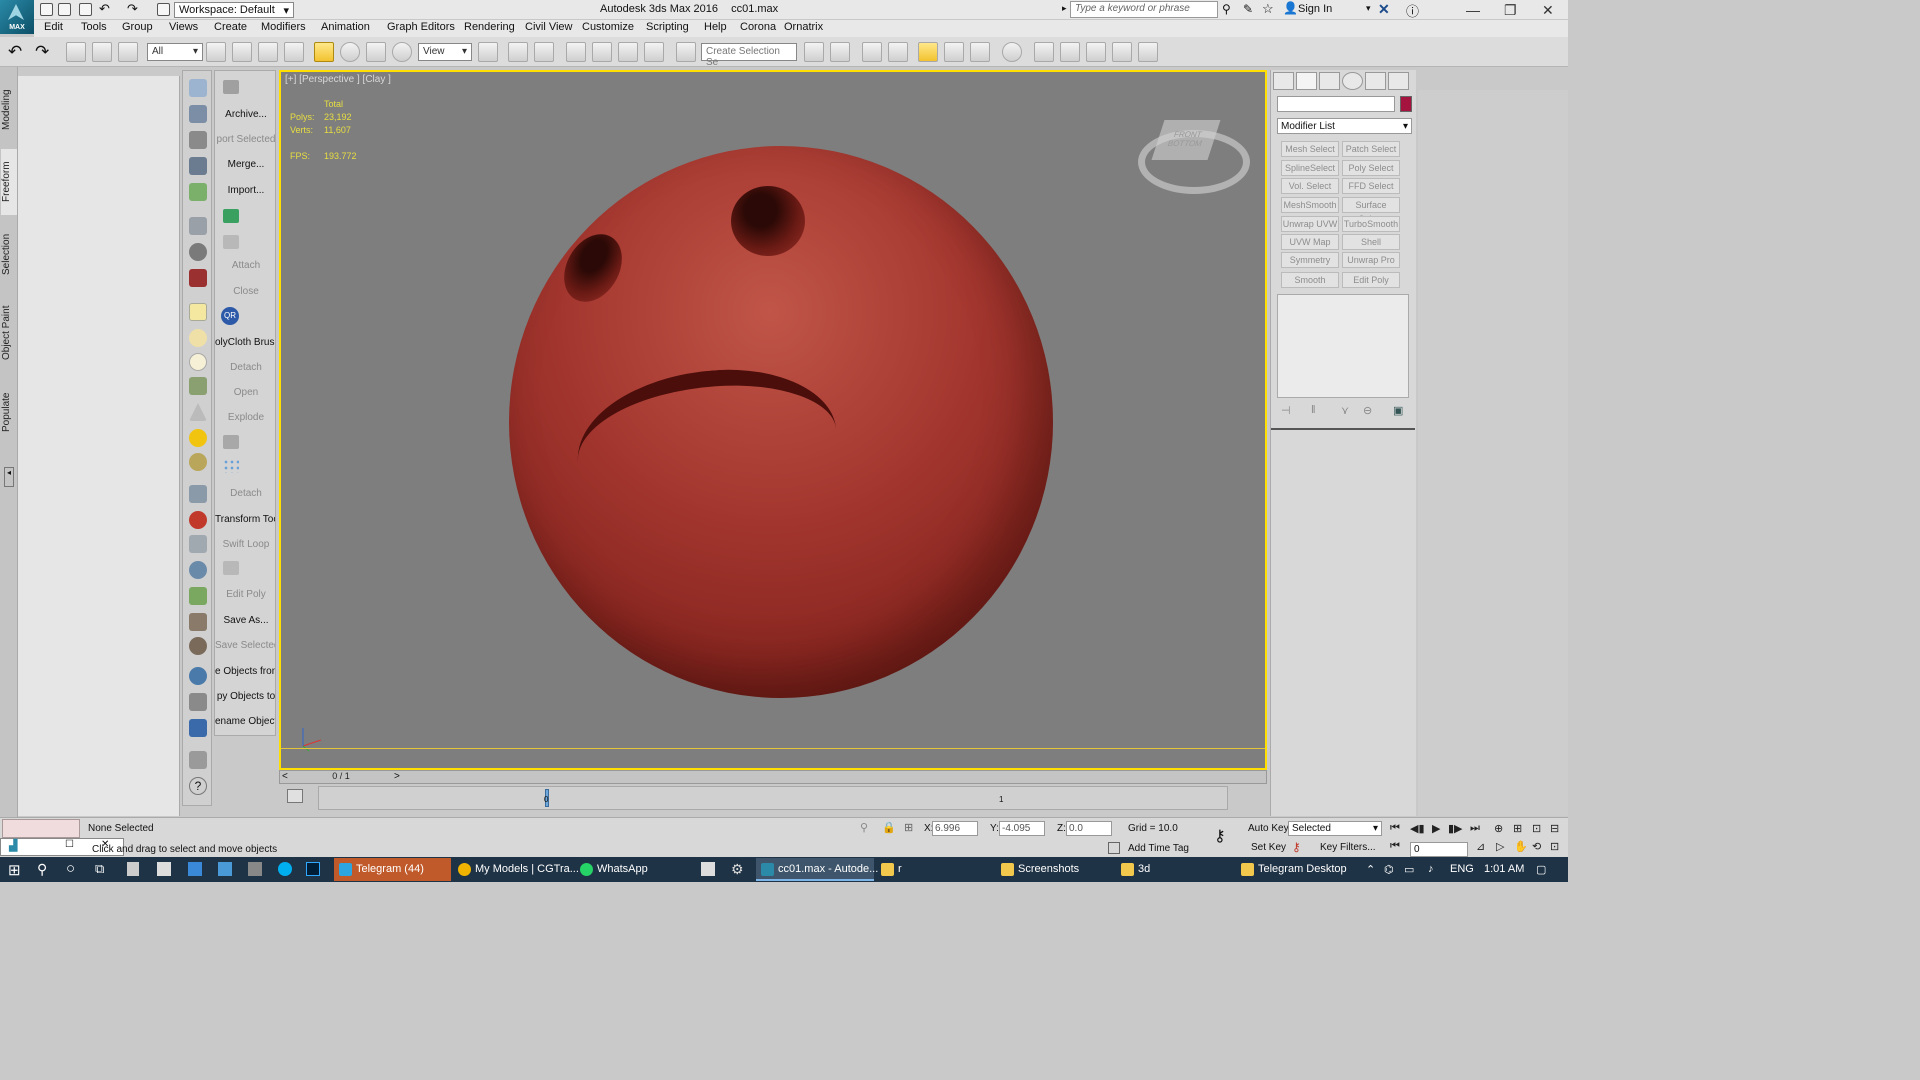  Describe the element at coordinates (183, 27) in the screenshot. I see `menu-views: Views` at that location.